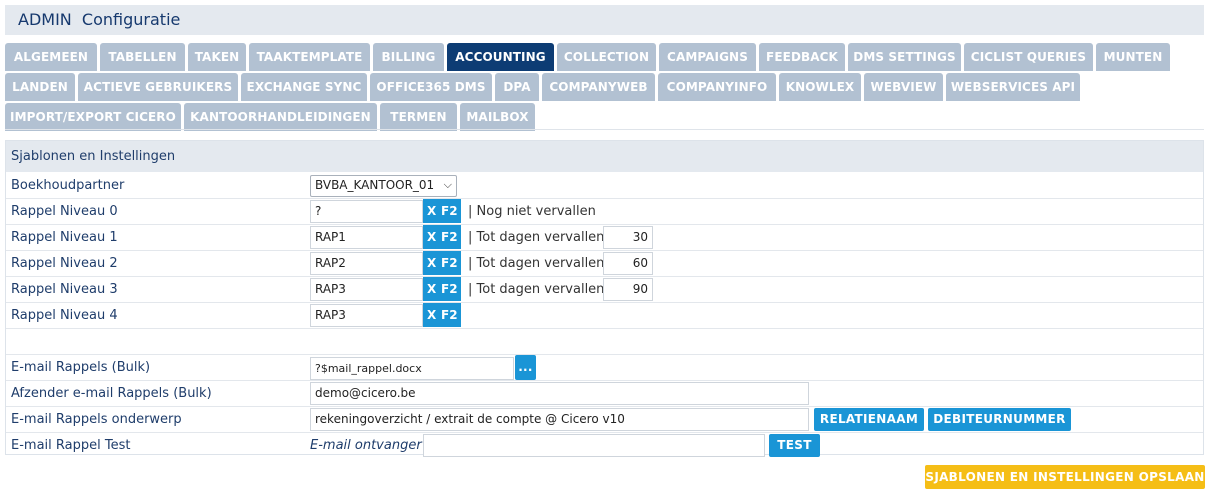  What do you see at coordinates (604, 186) in the screenshot?
I see `row-boekhoudpartner: Boekhoudpartner BVBA_KANTOOR_01 ⌵` at bounding box center [604, 186].